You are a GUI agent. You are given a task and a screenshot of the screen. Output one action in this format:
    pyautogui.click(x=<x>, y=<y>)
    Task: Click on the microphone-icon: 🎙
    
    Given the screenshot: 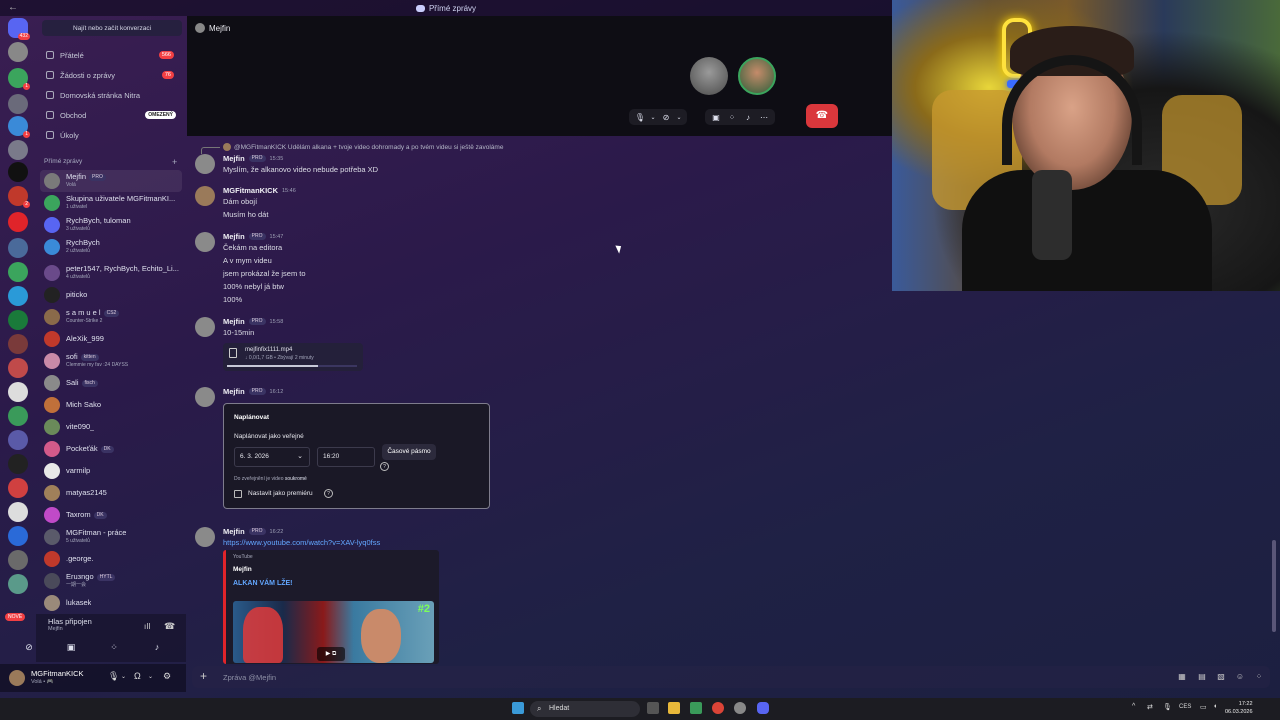 What is the action you would take?
    pyautogui.click(x=113, y=676)
    